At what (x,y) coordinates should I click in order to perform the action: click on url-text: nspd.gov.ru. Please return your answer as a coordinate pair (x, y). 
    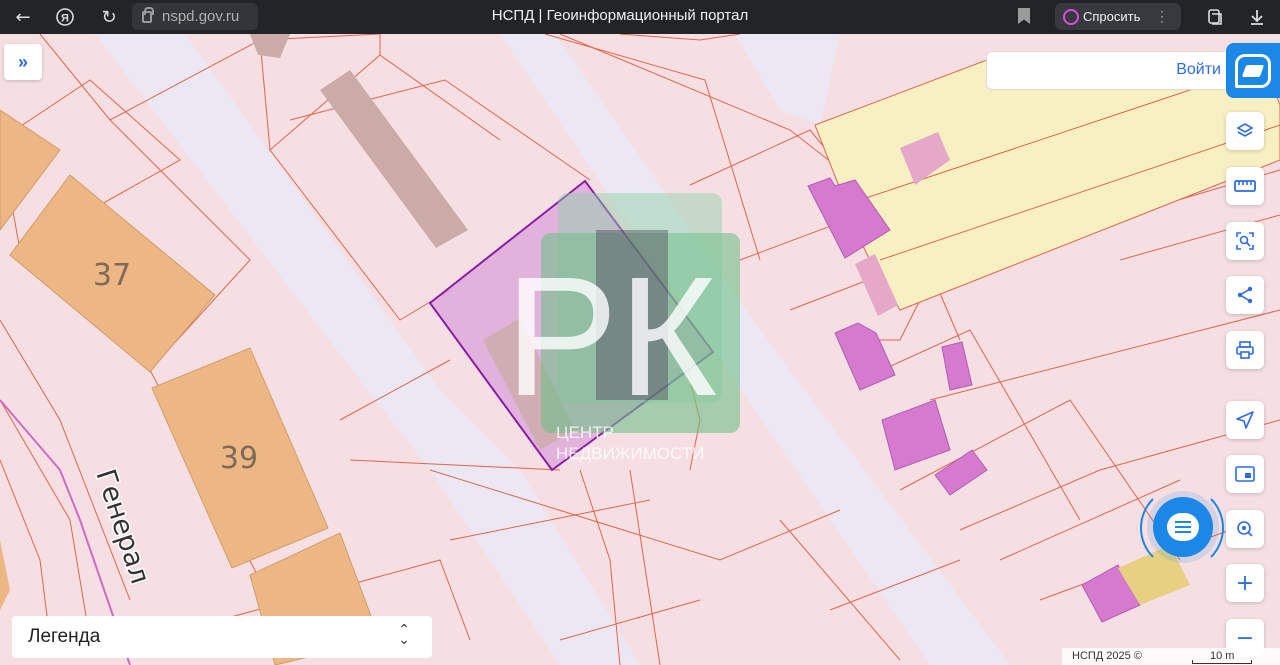
    Looking at the image, I should click on (201, 16).